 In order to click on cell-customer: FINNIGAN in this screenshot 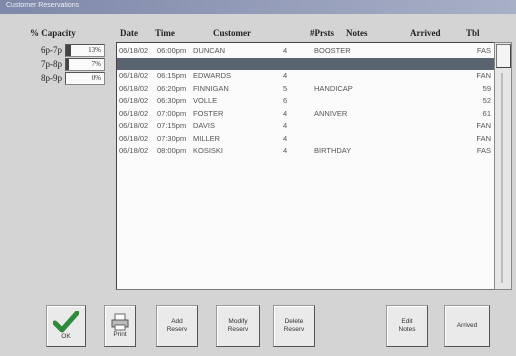, I will do `click(211, 88)`.